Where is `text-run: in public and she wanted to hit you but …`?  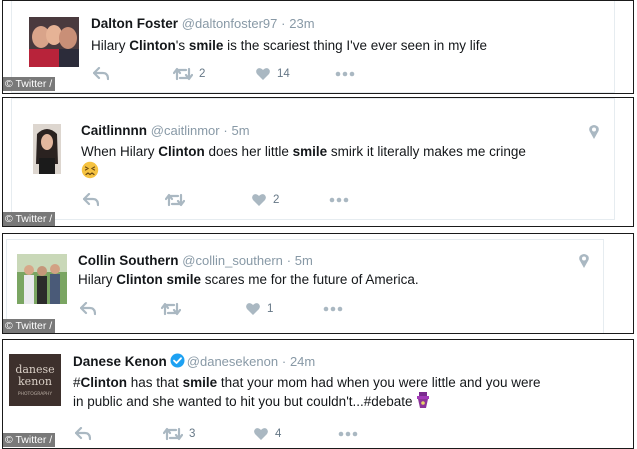
text-run: in public and she wanted to hit you but … is located at coordinates (243, 401).